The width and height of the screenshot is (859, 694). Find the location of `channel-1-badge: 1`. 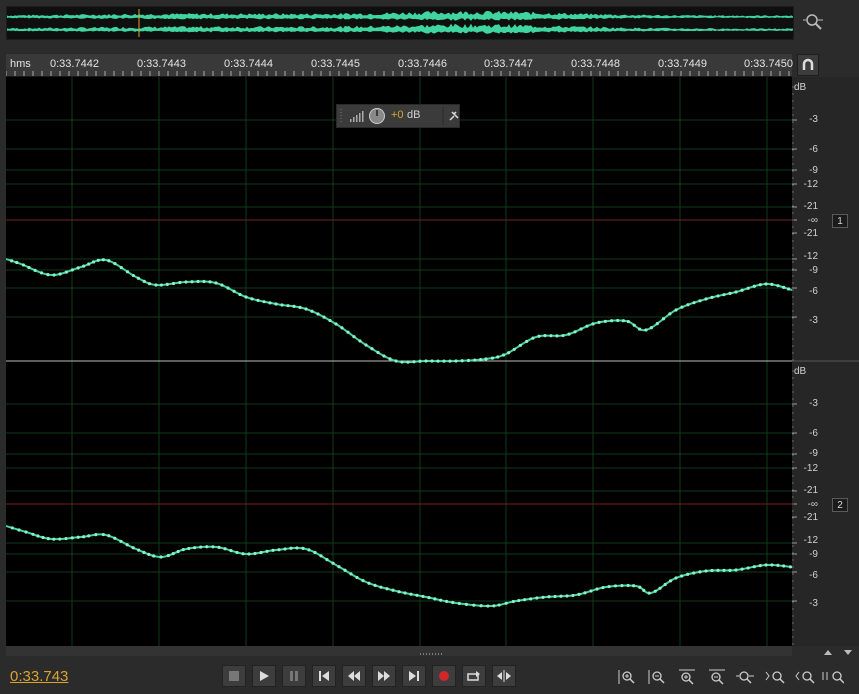

channel-1-badge: 1 is located at coordinates (840, 221).